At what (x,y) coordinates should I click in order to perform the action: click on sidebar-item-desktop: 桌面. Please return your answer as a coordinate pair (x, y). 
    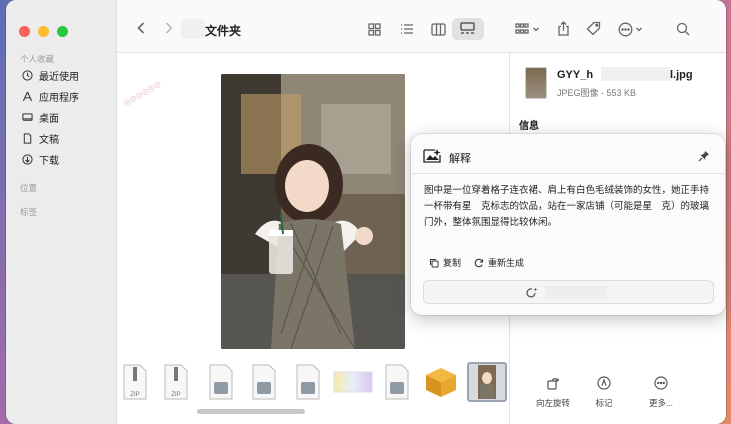
    Looking at the image, I should click on (40, 117).